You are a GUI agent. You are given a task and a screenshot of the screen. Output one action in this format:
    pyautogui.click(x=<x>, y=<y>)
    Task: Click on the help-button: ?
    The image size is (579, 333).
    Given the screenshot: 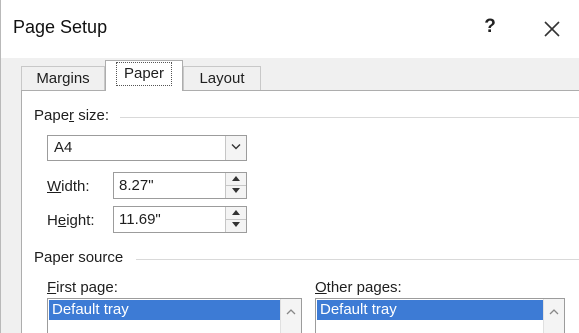 What is the action you would take?
    pyautogui.click(x=490, y=27)
    